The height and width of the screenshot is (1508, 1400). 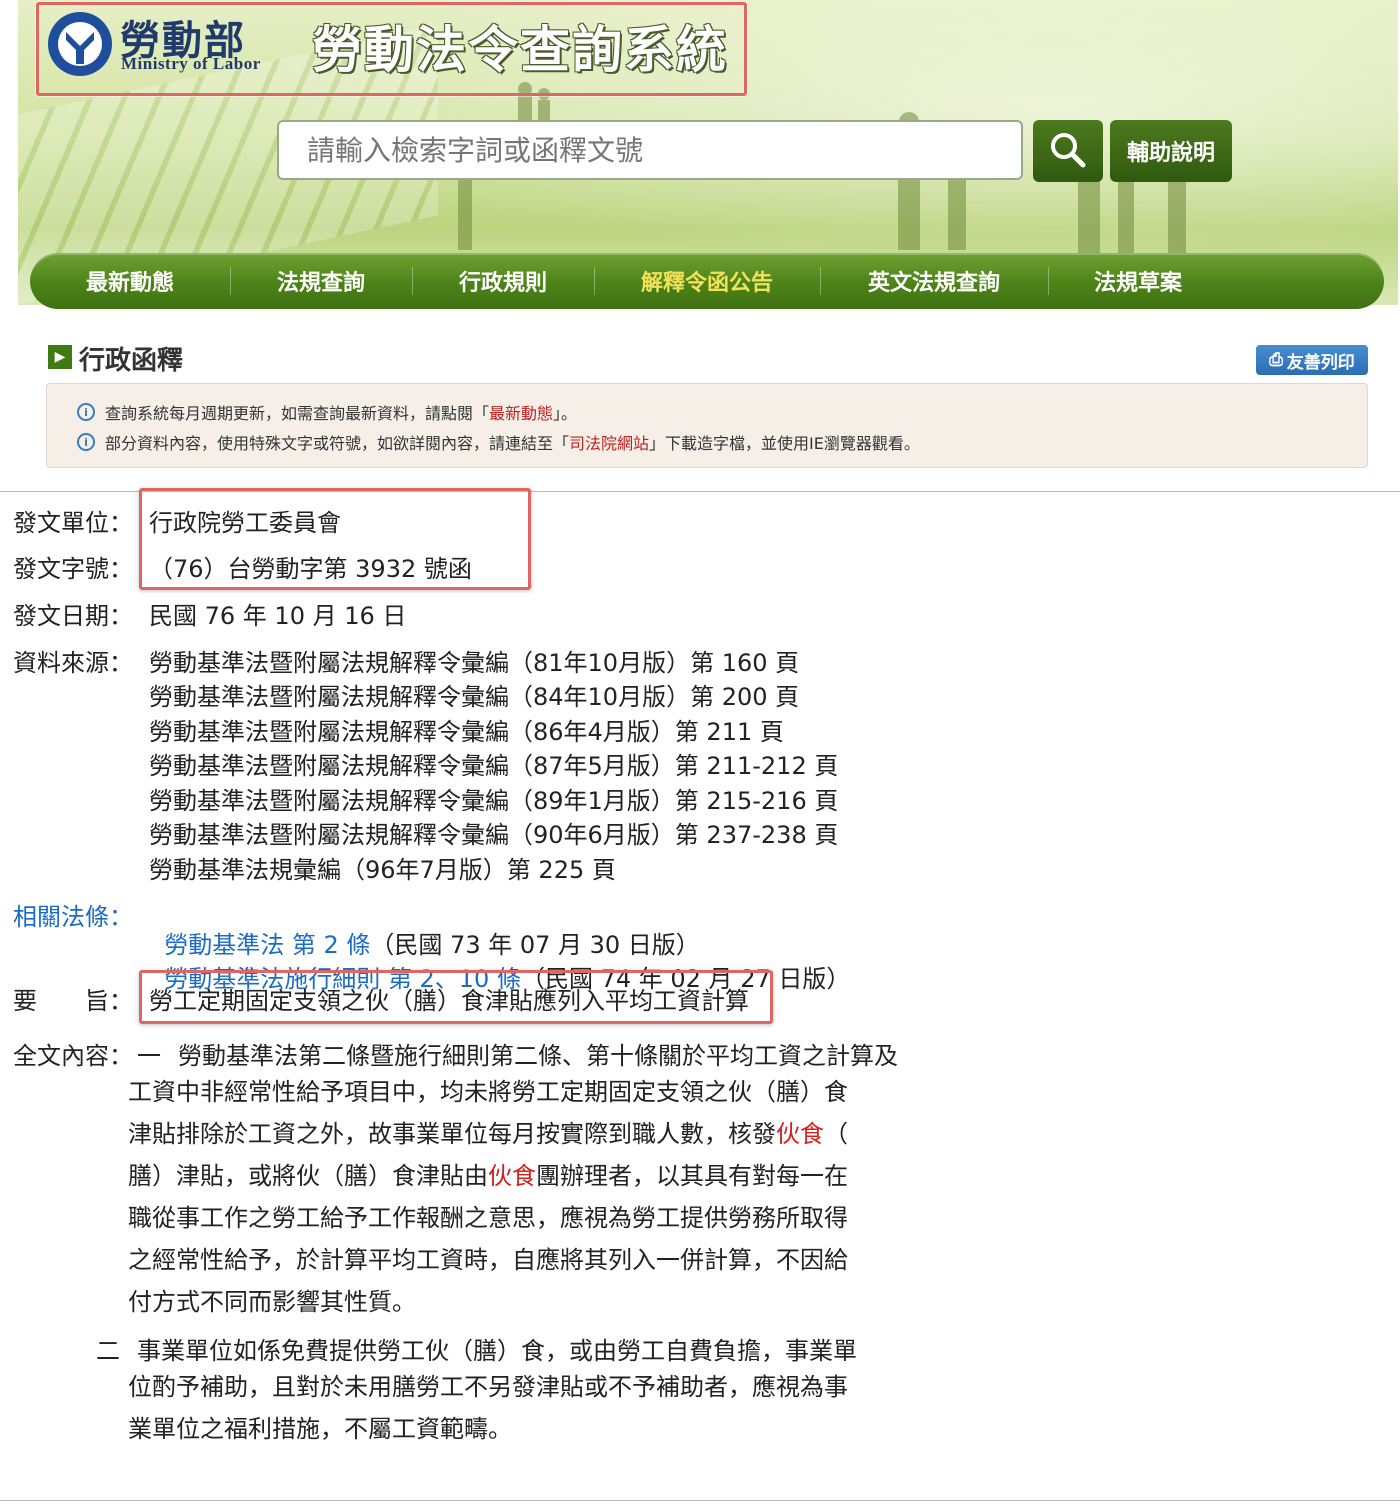 What do you see at coordinates (488, 1260) in the screenshot?
I see `content-line: 之經常性給予，於計算平均工資時，自應將其列入一併計算，不因給` at bounding box center [488, 1260].